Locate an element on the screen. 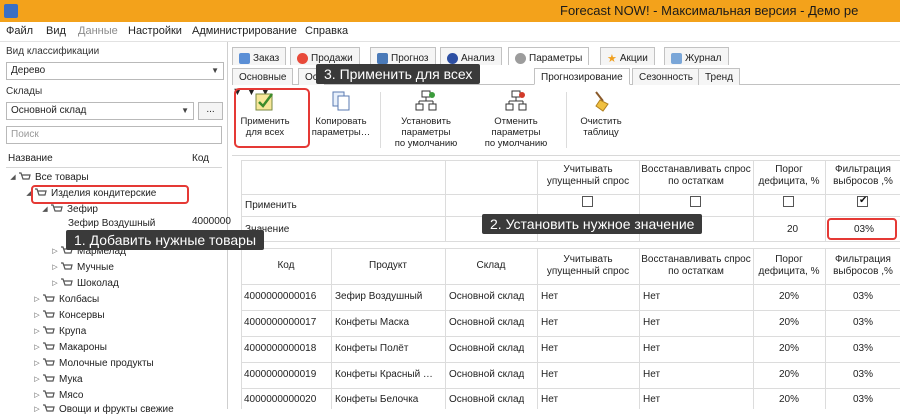  menu-administration: Администрирование is located at coordinates (244, 31).